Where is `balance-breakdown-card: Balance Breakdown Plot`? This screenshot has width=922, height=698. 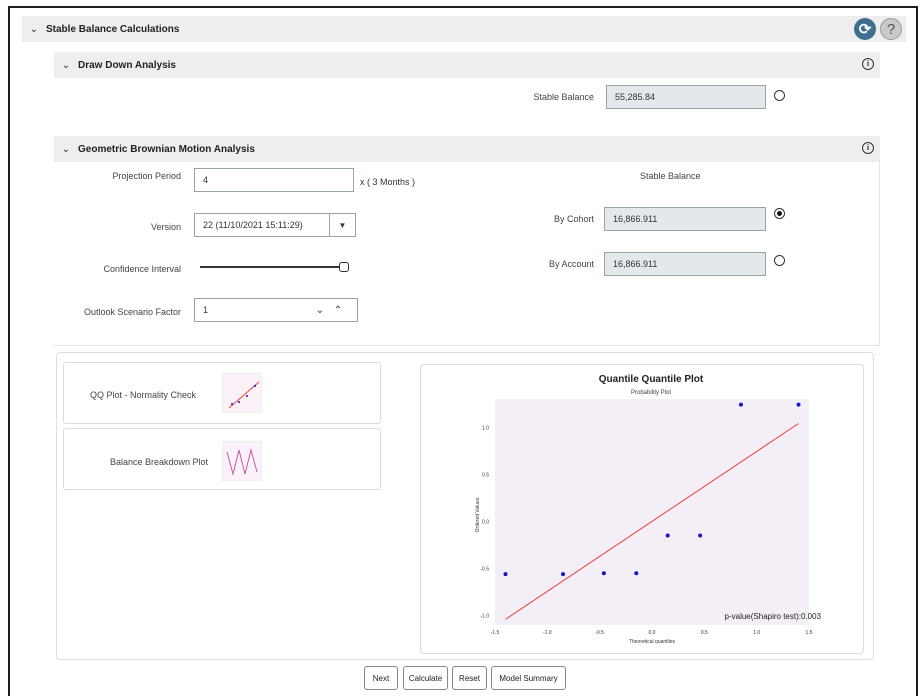
balance-breakdown-card: Balance Breakdown Plot is located at coordinates (222, 459).